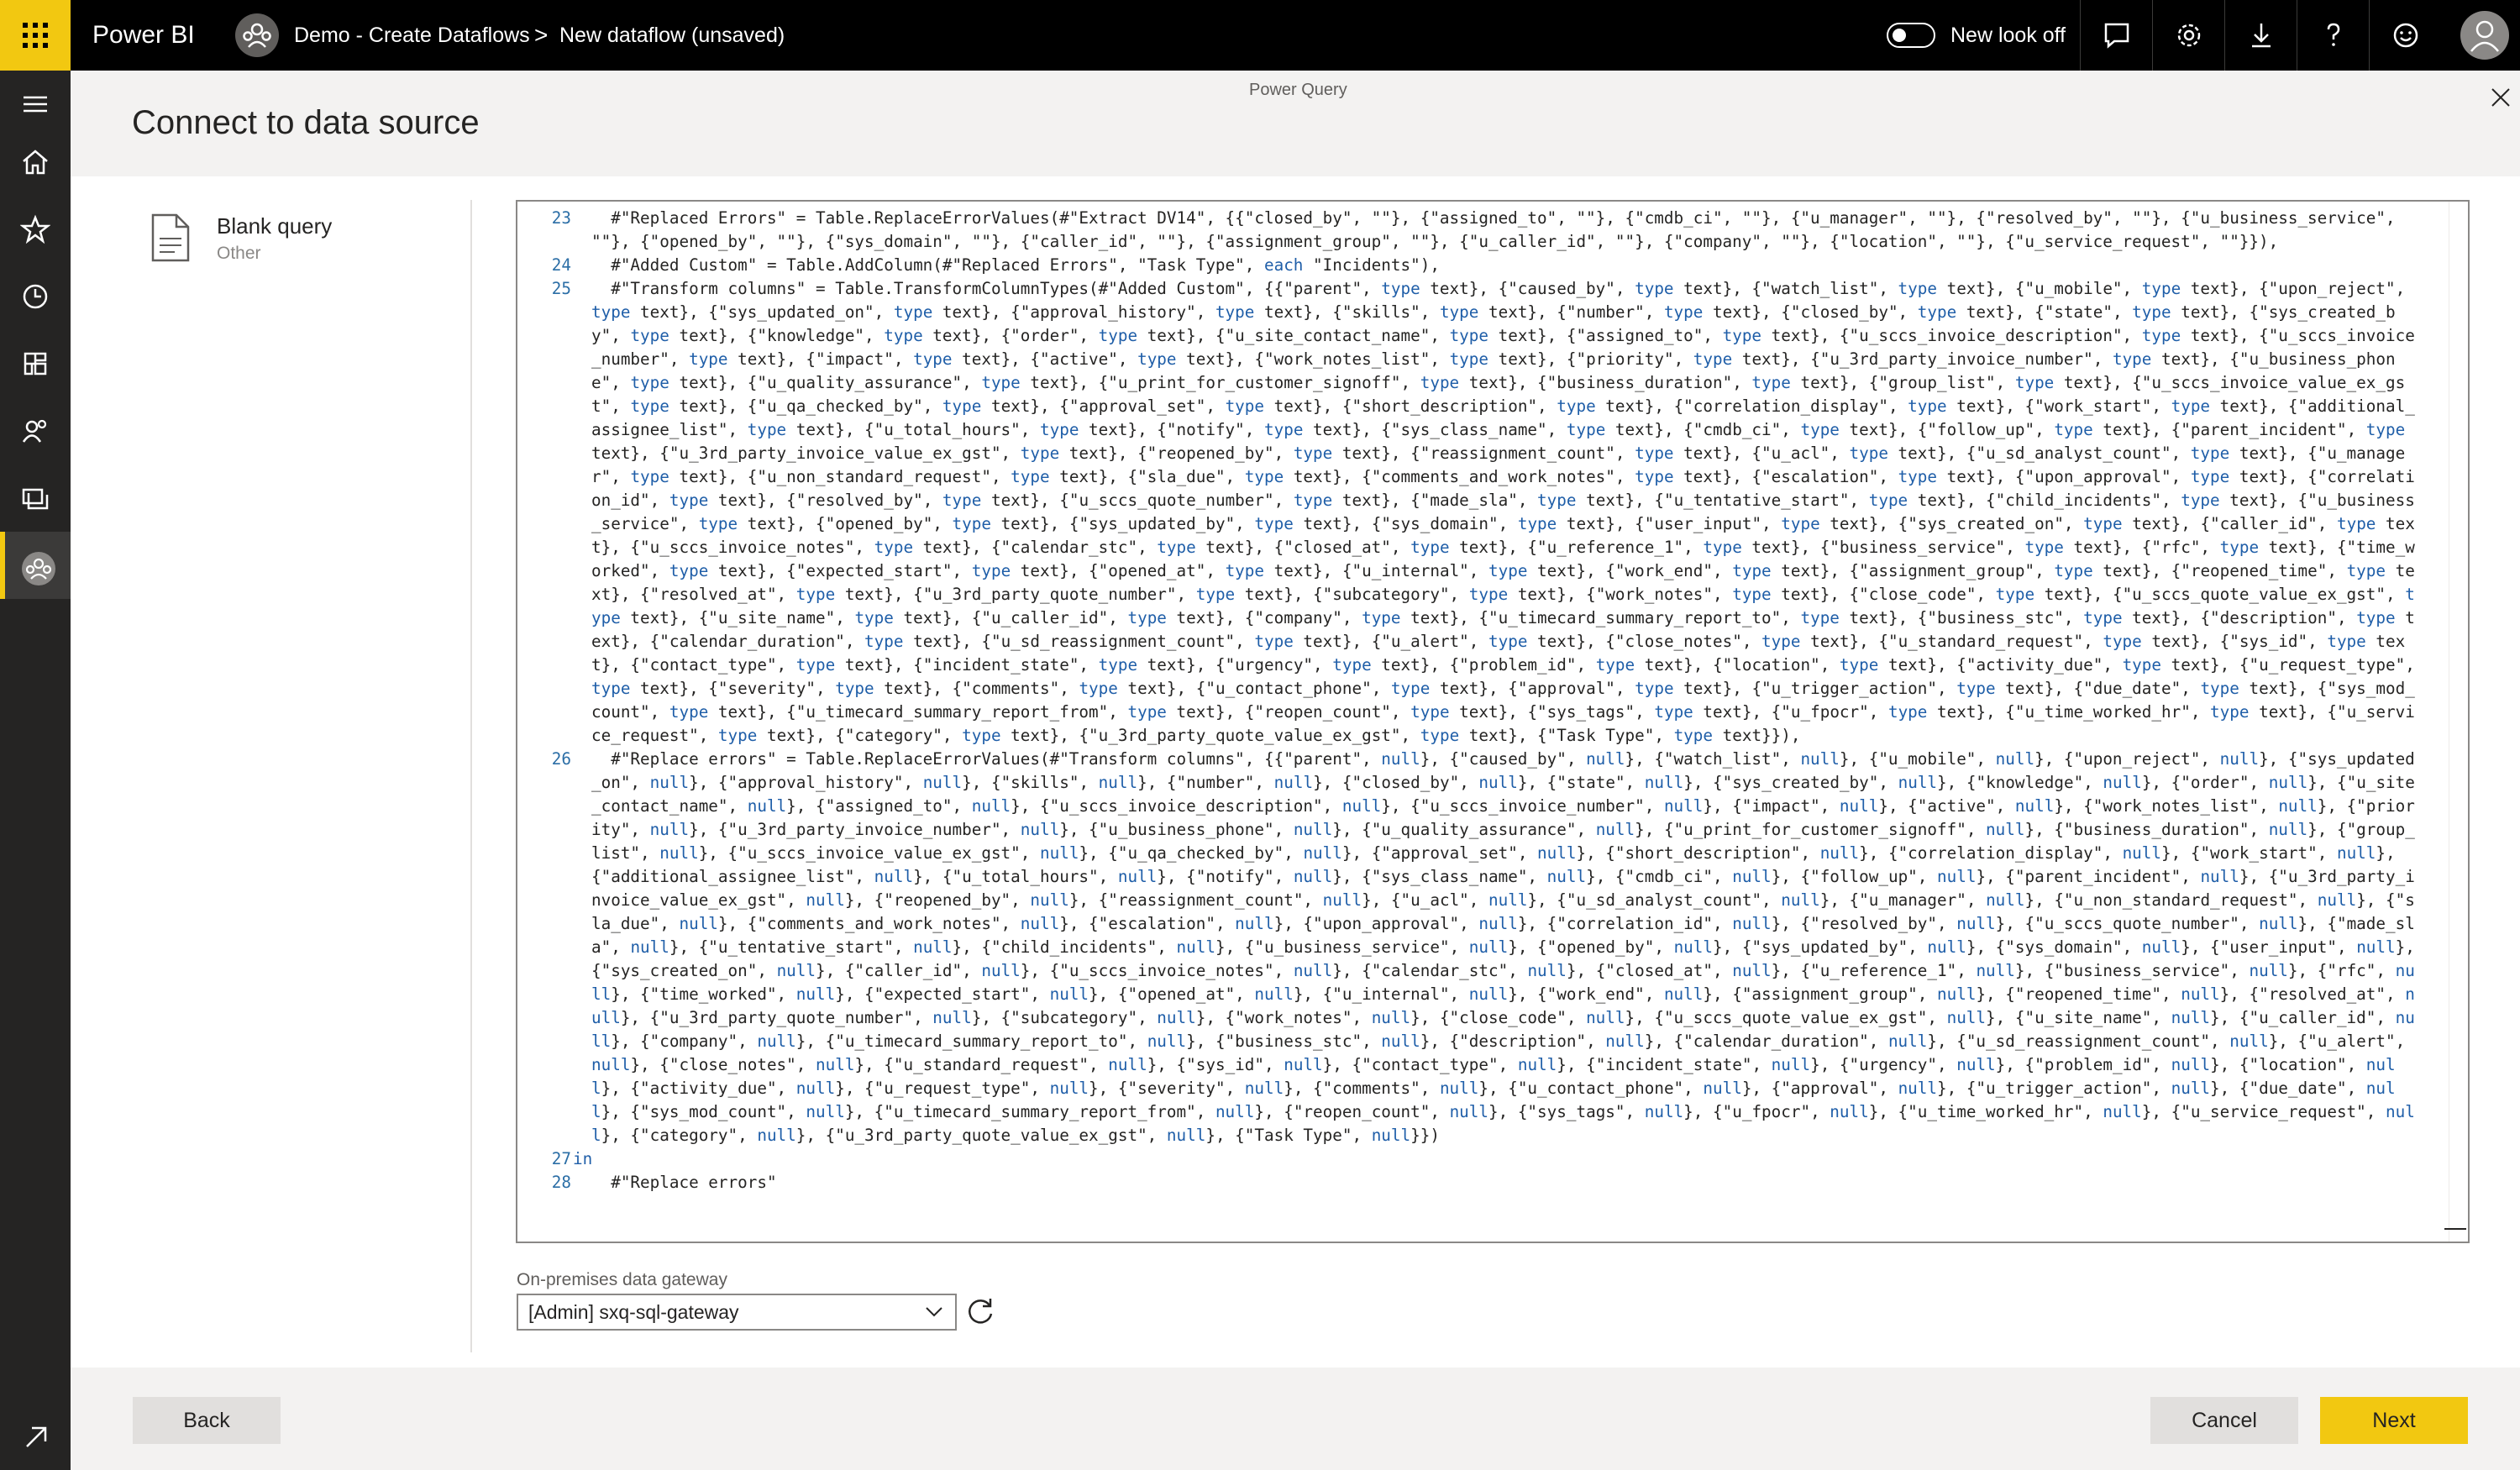 The width and height of the screenshot is (2520, 1470). I want to click on line-number: 27, so click(561, 1158).